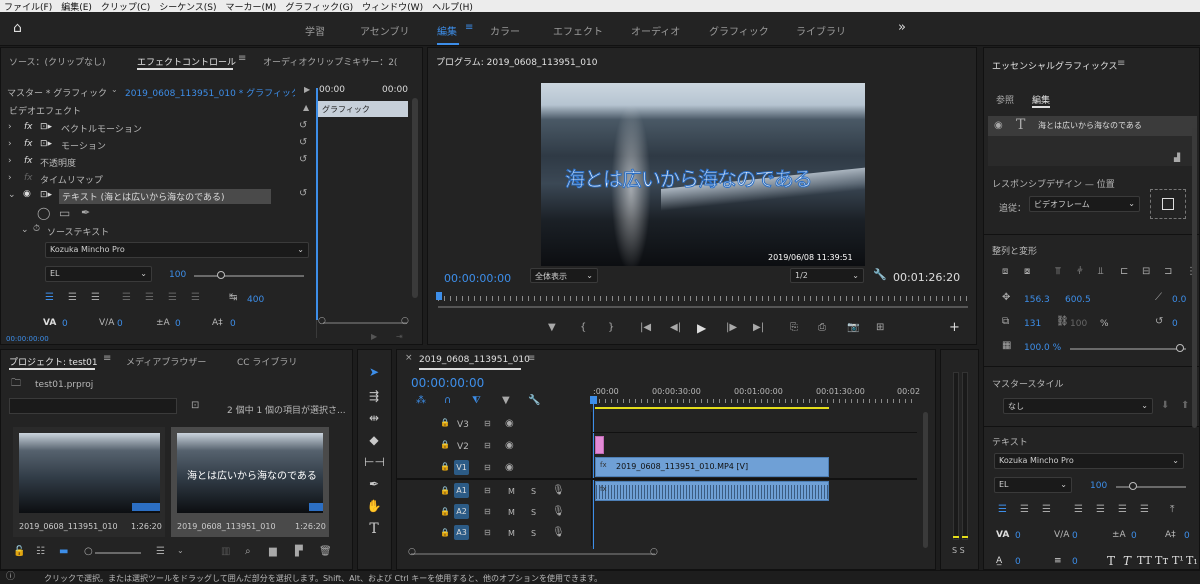 The image size is (1200, 584). Describe the element at coordinates (1084, 204) in the screenshot. I see `follow-dropdown: ビデオフレーム ⌄` at that location.